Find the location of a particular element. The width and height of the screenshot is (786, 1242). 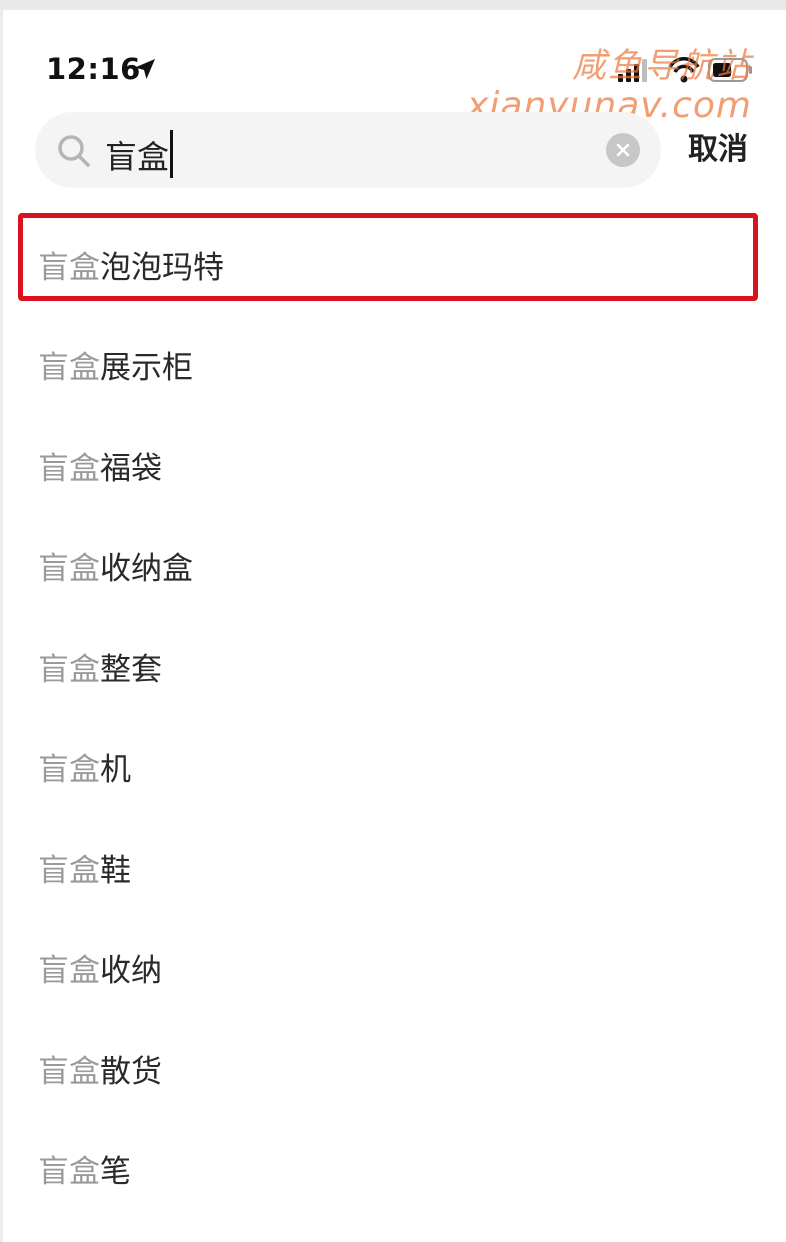

location-arrow-icon is located at coordinates (145, 69).